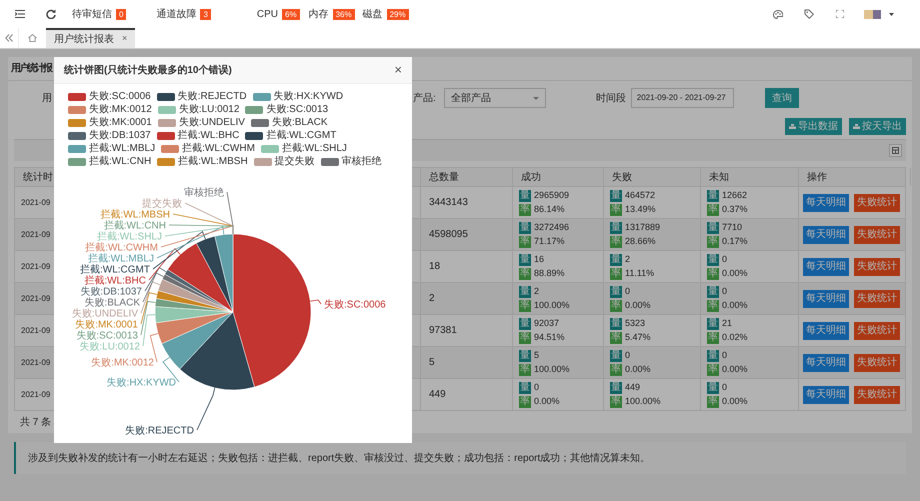 This screenshot has width=920, height=501. Describe the element at coordinates (840, 14) in the screenshot. I see `fullscreen-icon` at that location.